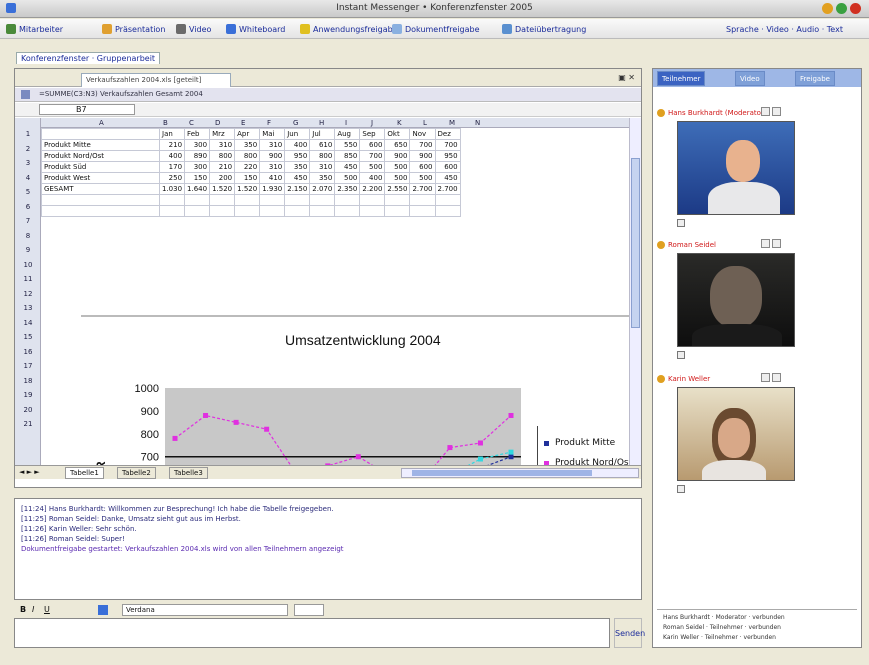 Image resolution: width=869 pixels, height=665 pixels. What do you see at coordinates (28, 221) in the screenshot?
I see `row-number: 7` at bounding box center [28, 221].